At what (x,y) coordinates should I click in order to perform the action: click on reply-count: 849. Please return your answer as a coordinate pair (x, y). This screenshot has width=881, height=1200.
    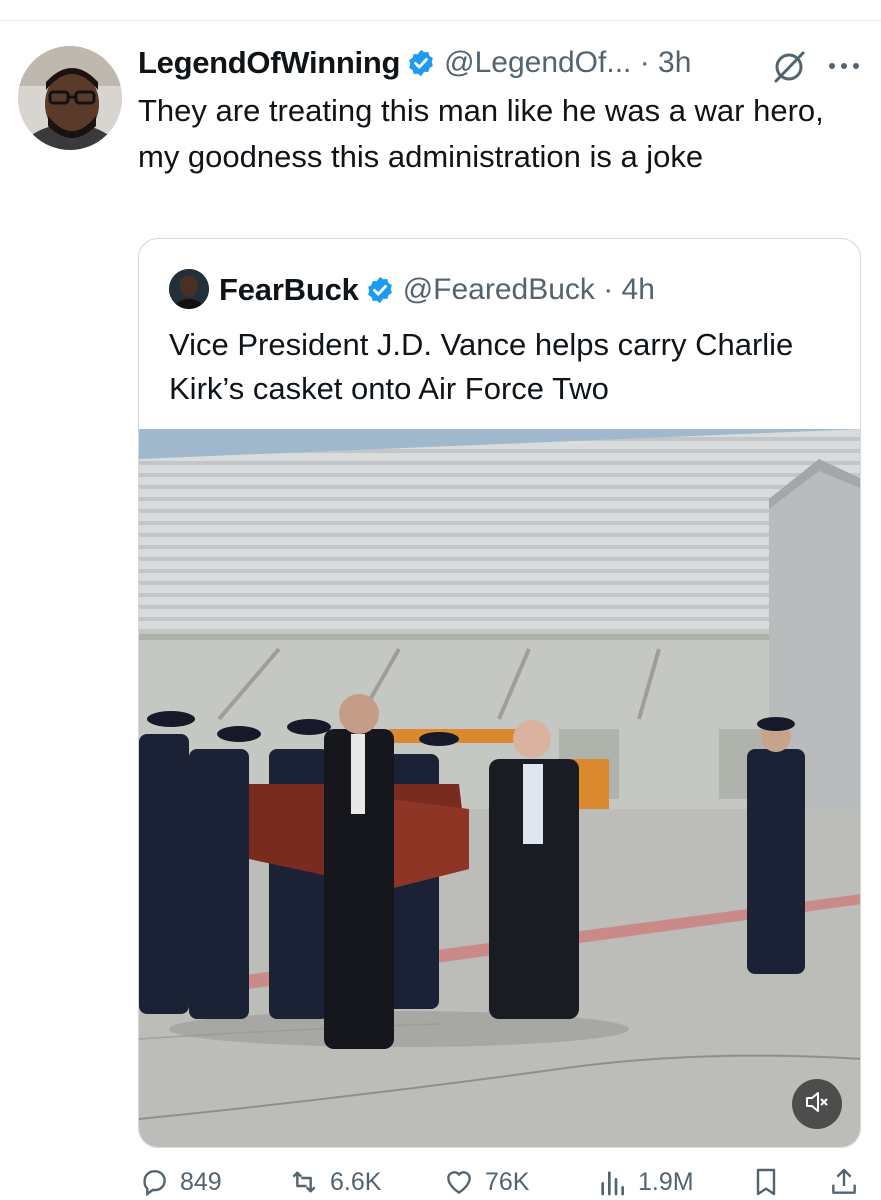
    Looking at the image, I should click on (201, 1181).